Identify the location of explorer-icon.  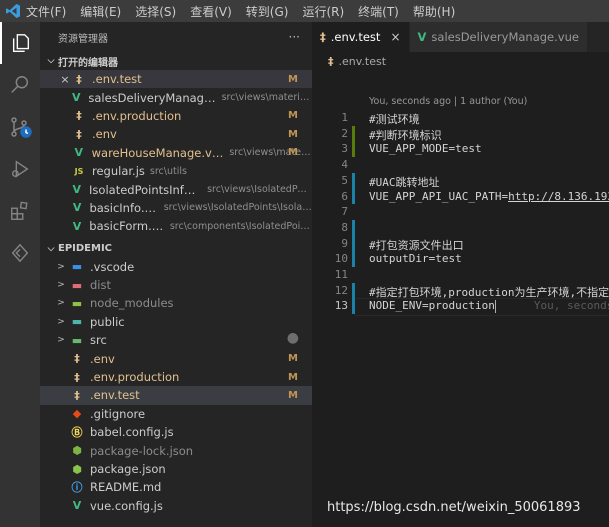
(20, 43).